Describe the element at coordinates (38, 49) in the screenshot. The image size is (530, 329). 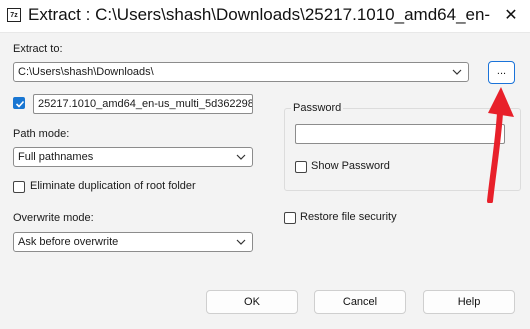
I see `extract-to-label: Extract to:` at that location.